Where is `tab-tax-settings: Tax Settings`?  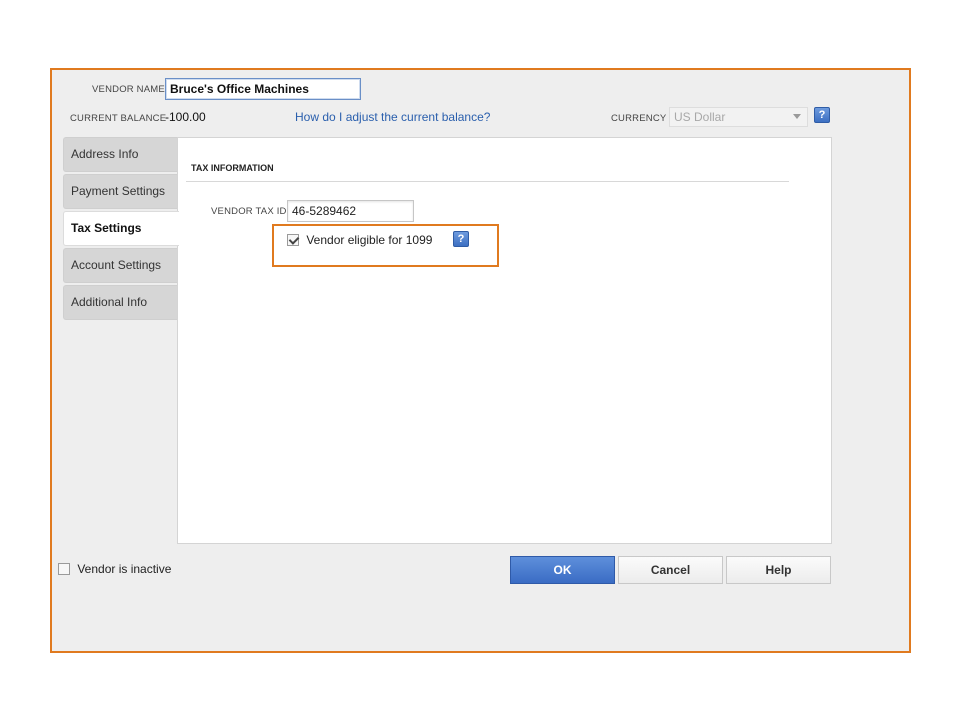 tab-tax-settings: Tax Settings is located at coordinates (121, 228).